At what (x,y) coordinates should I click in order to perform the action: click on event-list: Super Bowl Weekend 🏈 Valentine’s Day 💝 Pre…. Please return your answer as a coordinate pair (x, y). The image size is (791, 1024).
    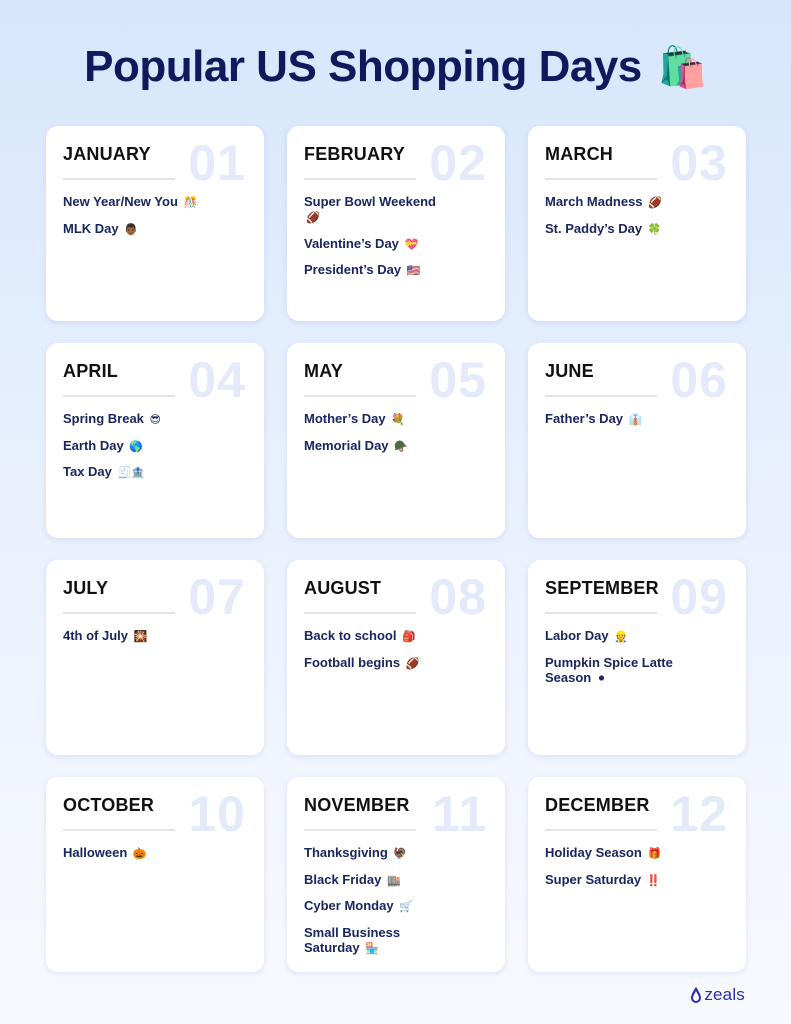
    Looking at the image, I should click on (396, 236).